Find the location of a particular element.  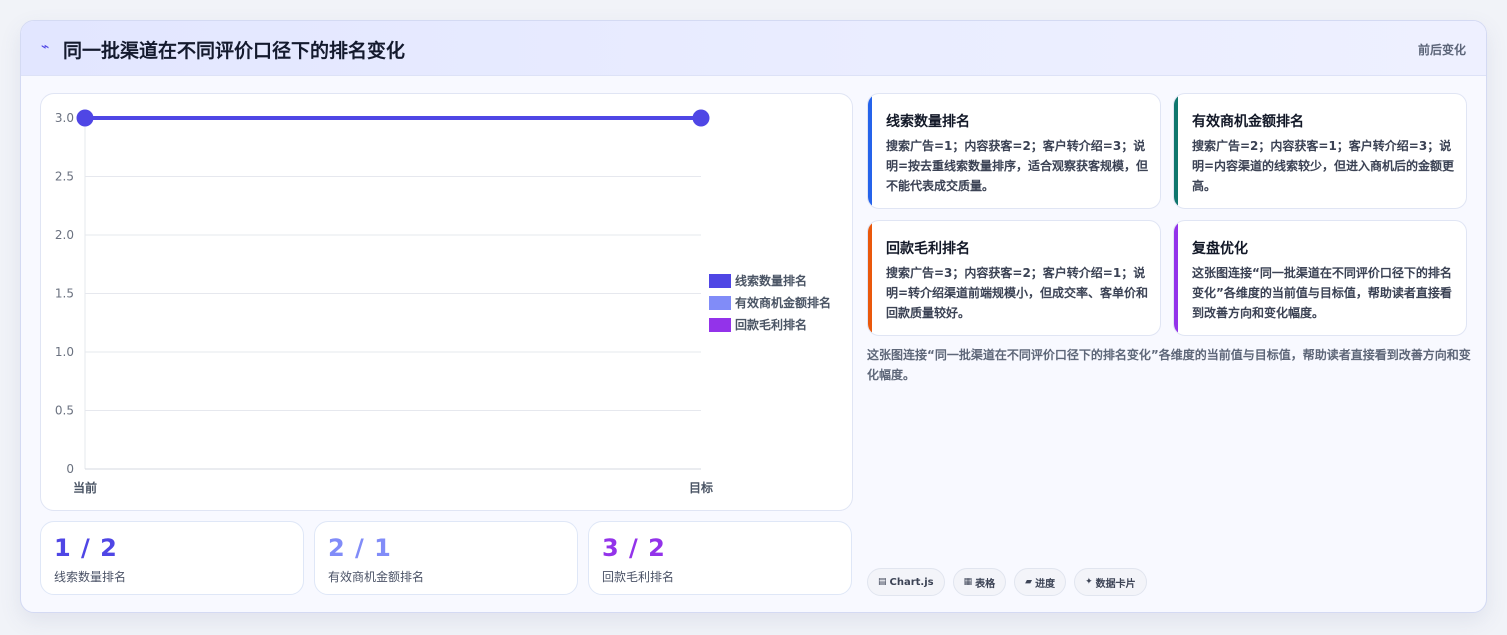

page-title: 同一批渠道在不同评价口径下的排名变化 is located at coordinates (234, 51).